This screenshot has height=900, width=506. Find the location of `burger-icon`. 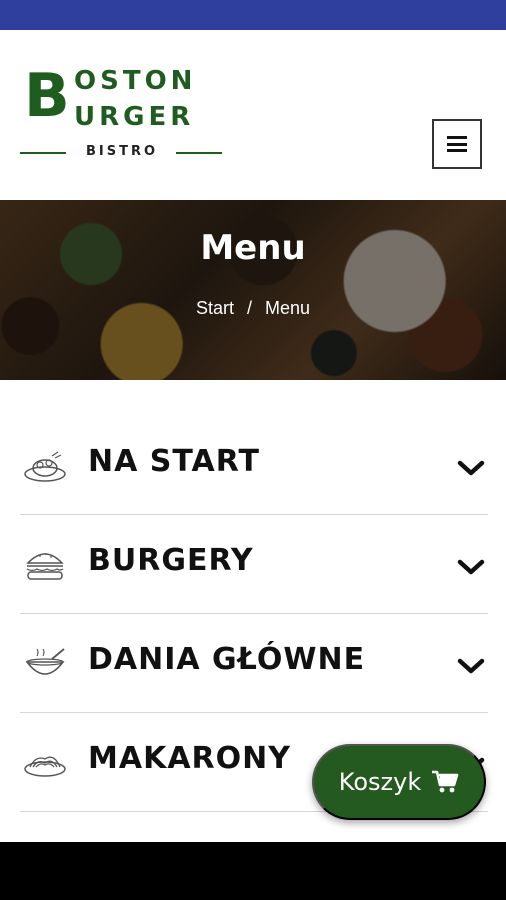

burger-icon is located at coordinates (45, 566).